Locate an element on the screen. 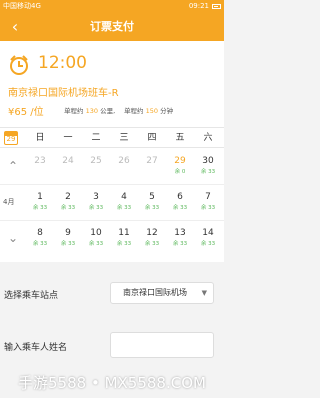 The height and width of the screenshot is (398, 320). status-bar: 中国移动4G 09:21 is located at coordinates (112, 6).